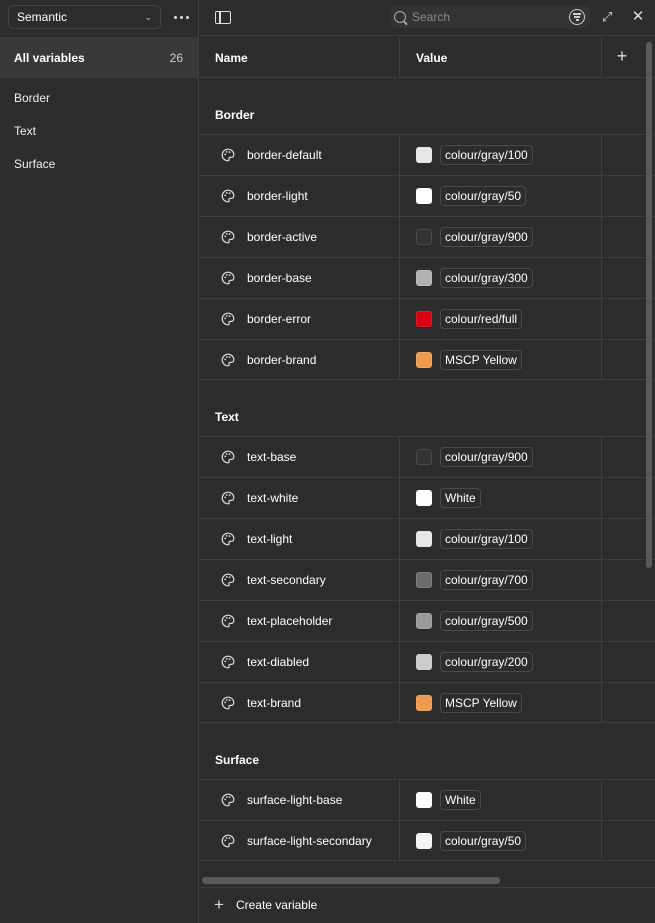  Describe the element at coordinates (176, 57) in the screenshot. I see `variable-count: 26` at that location.